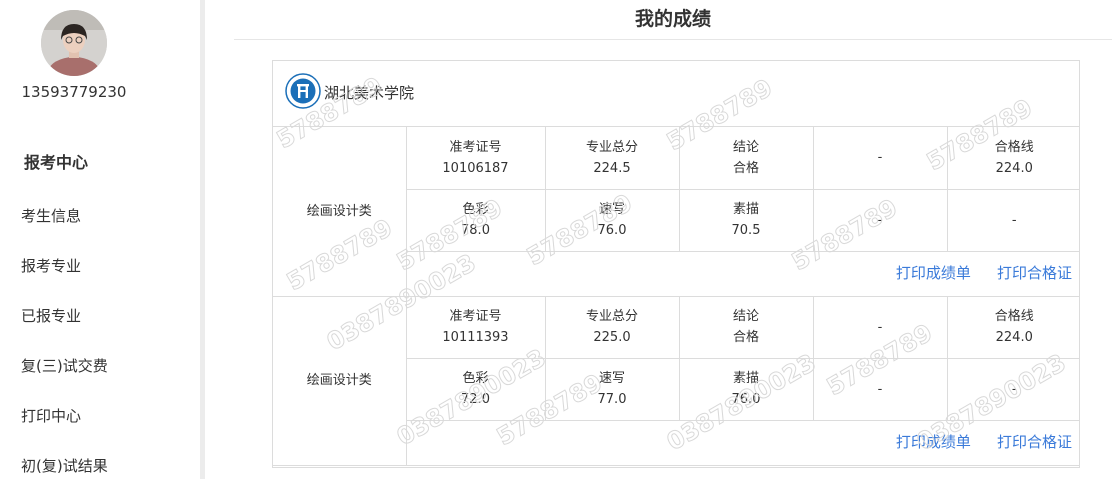  I want to click on menu-item-retest-payment: 复(三)试交费, so click(64, 365).